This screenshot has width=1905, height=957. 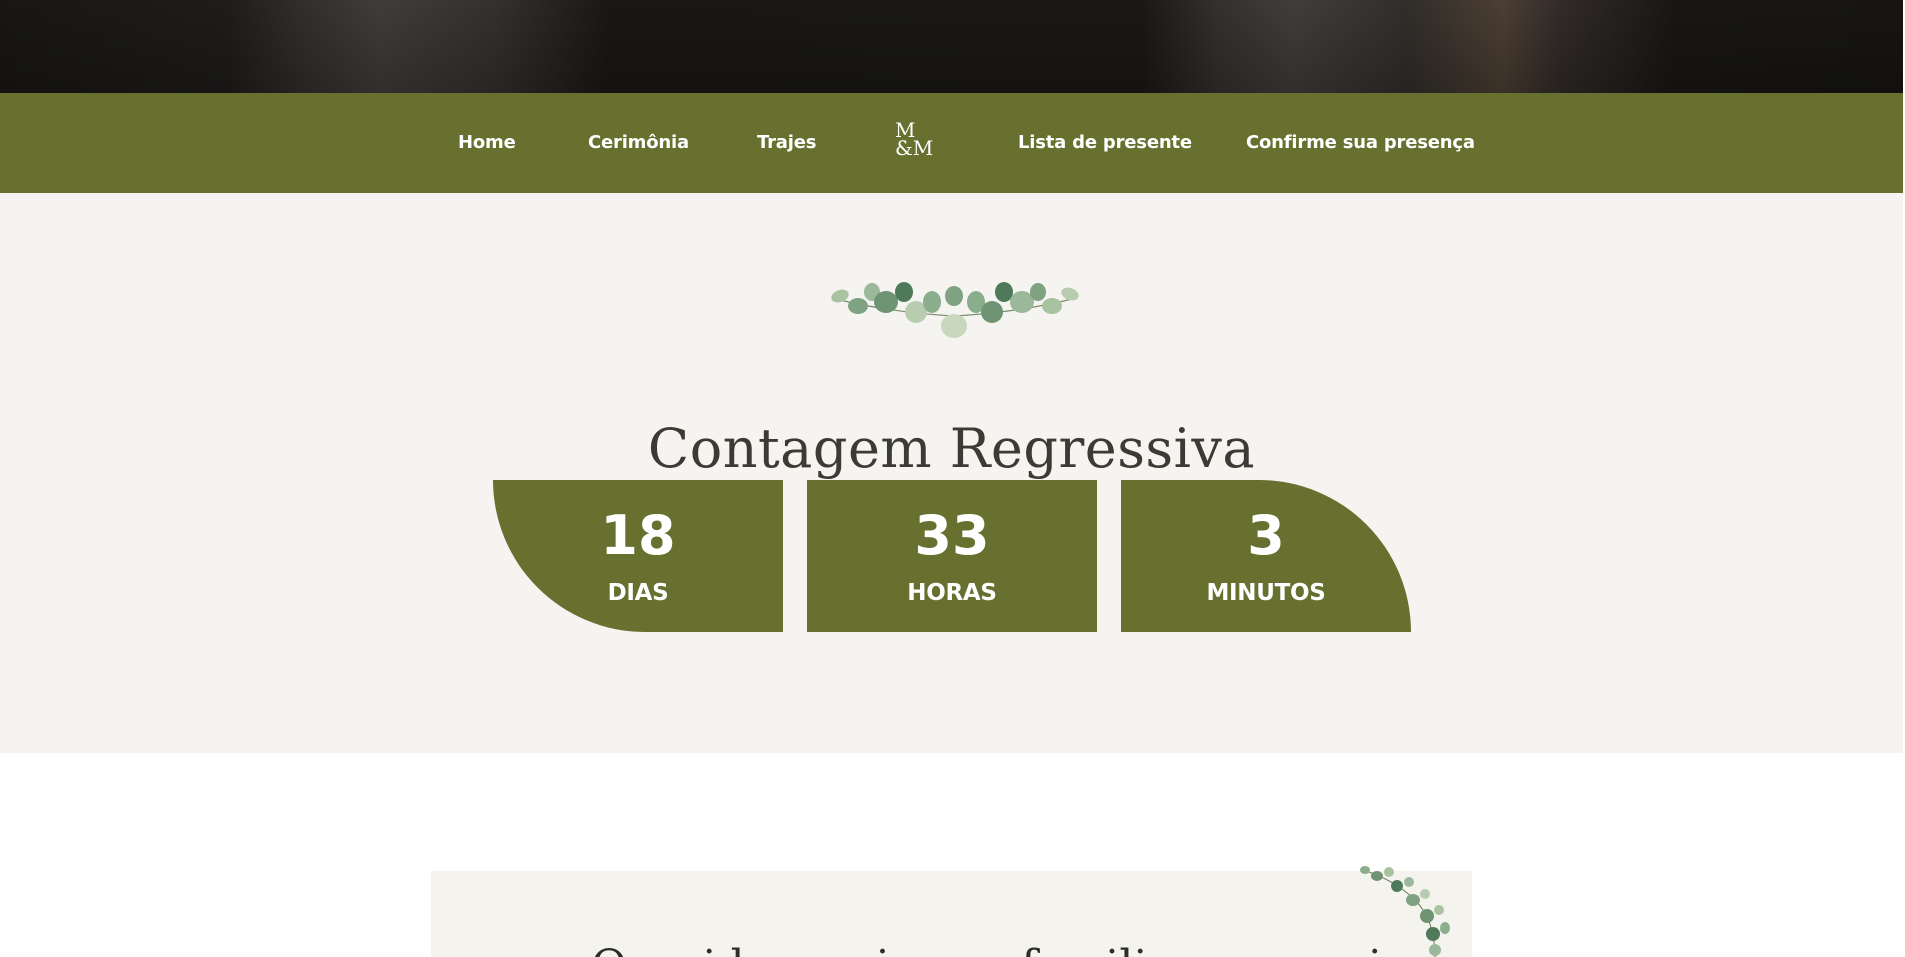 What do you see at coordinates (638, 143) in the screenshot?
I see `nav-cerimonia-link: Cerimônia` at bounding box center [638, 143].